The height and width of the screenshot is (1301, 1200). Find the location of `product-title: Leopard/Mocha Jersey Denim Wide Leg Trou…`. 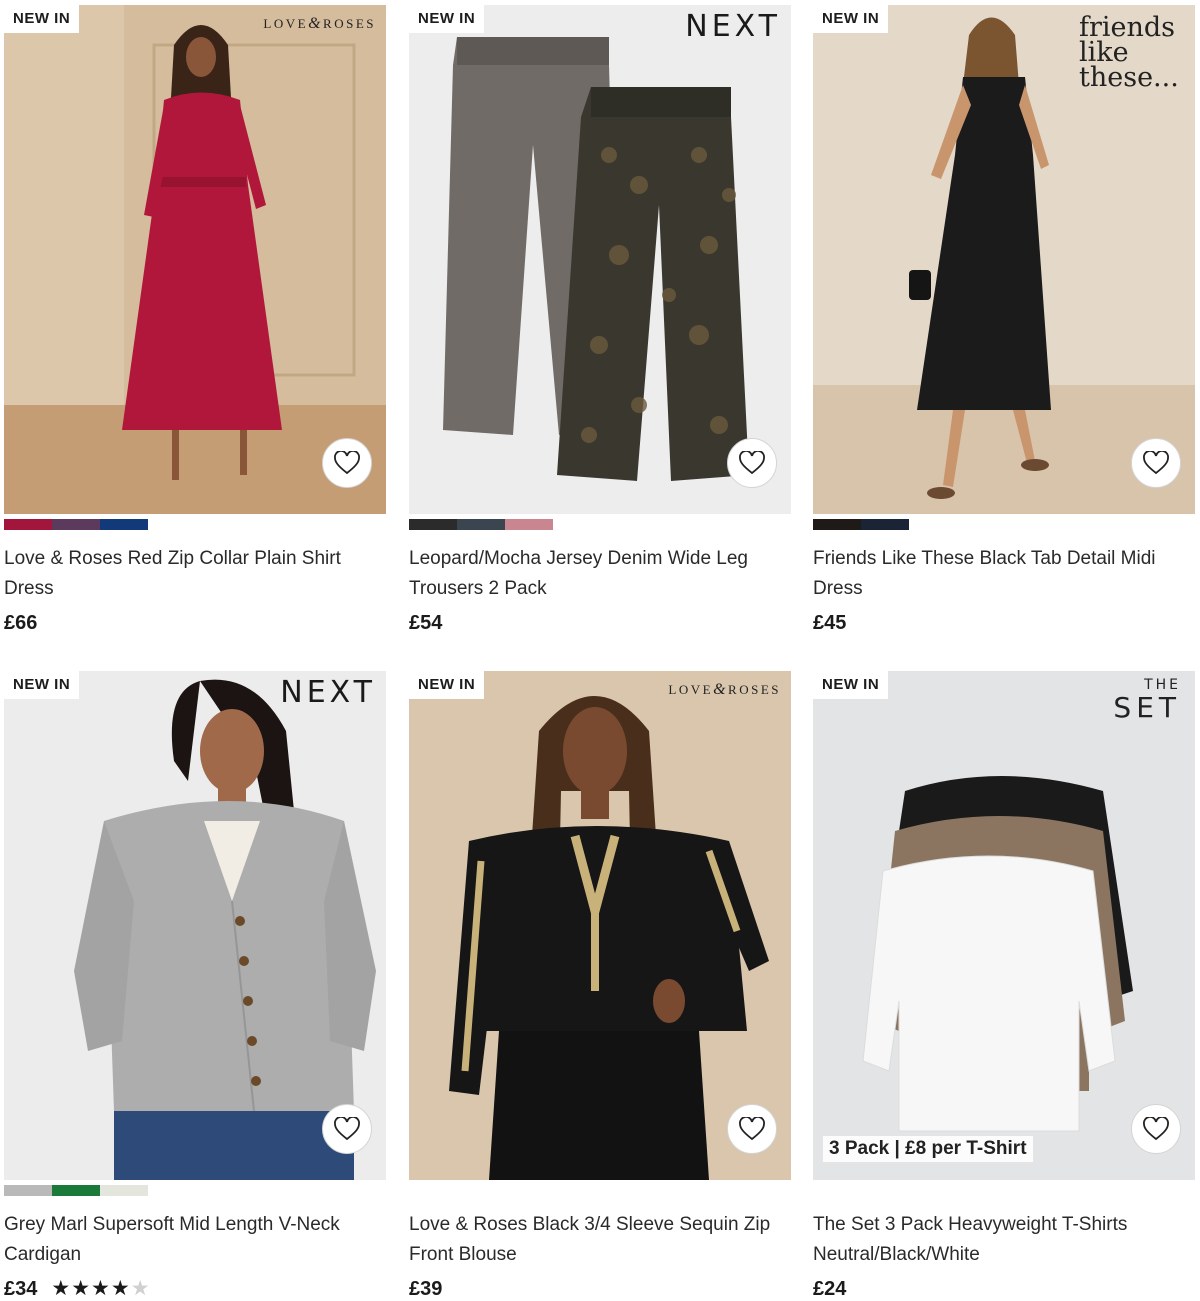

product-title: Leopard/Mocha Jersey Denim Wide Leg Trou… is located at coordinates (595, 574).